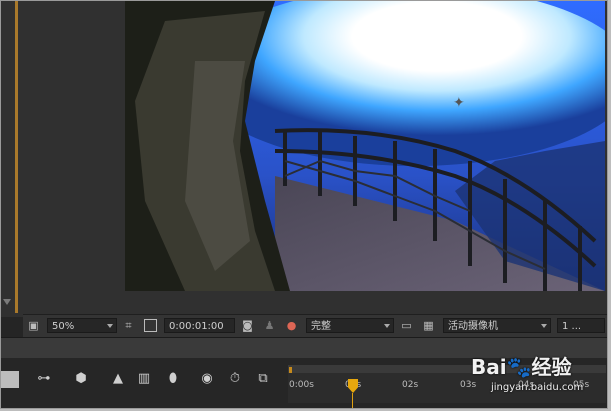 This screenshot has height=411, width=611. What do you see at coordinates (519, 367) in the screenshot?
I see `paw-logo-icon: 🐾` at bounding box center [519, 367].